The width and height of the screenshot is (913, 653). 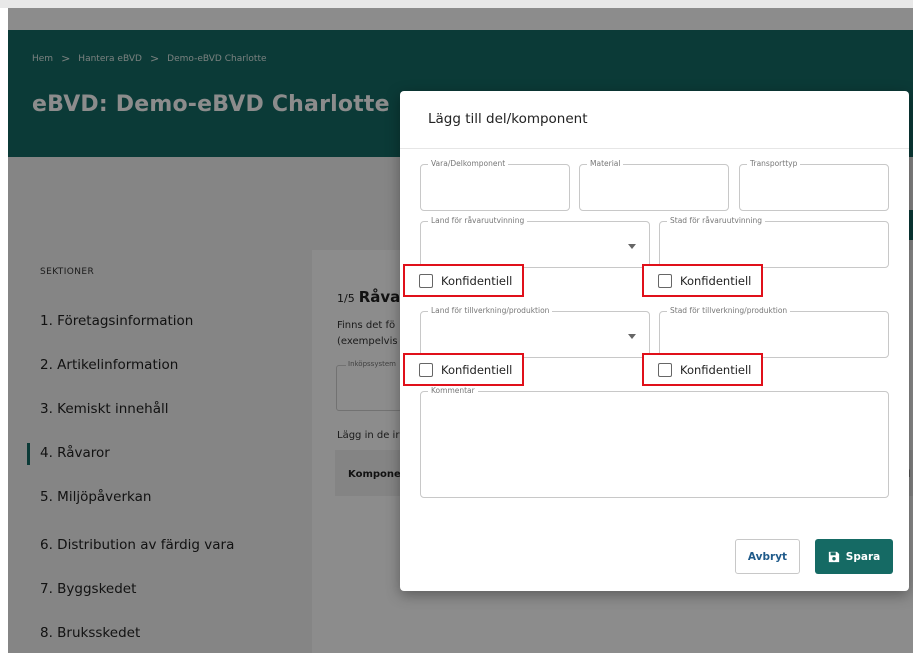 What do you see at coordinates (456, 4) in the screenshot?
I see `top-bar` at bounding box center [456, 4].